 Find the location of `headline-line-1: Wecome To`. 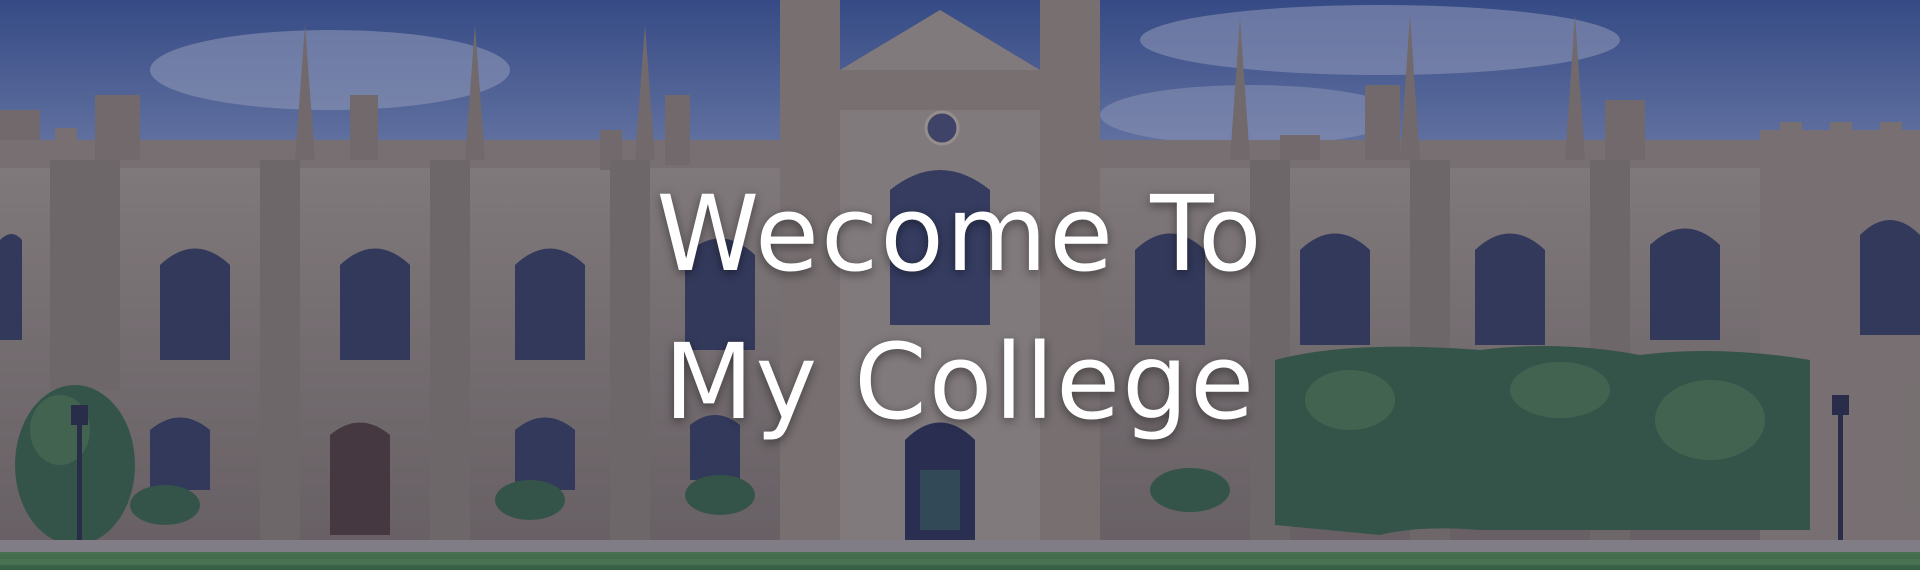

headline-line-1: Wecome To is located at coordinates (960, 234).